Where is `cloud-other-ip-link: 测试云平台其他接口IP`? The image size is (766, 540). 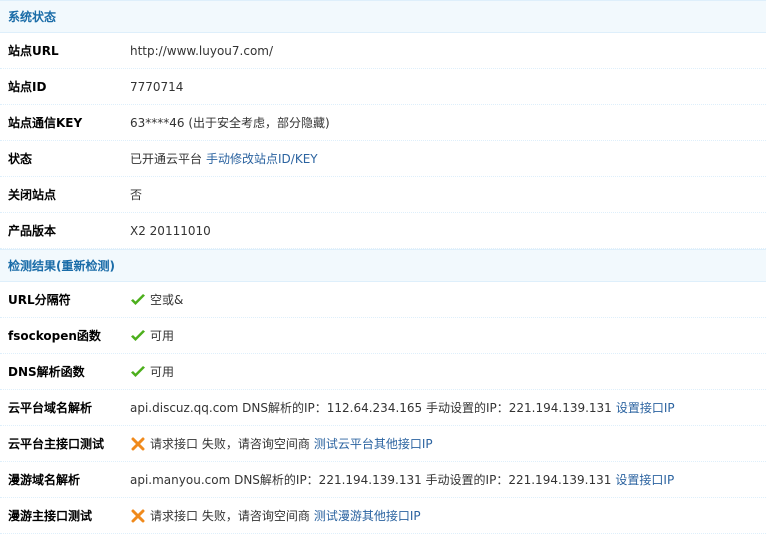
cloud-other-ip-link: 测试云平台其他接口IP is located at coordinates (373, 443).